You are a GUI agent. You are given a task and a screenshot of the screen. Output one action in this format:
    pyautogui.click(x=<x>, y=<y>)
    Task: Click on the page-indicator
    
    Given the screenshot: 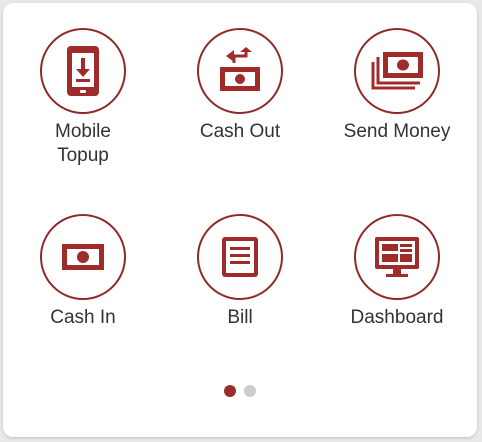 What is the action you would take?
    pyautogui.click(x=240, y=391)
    